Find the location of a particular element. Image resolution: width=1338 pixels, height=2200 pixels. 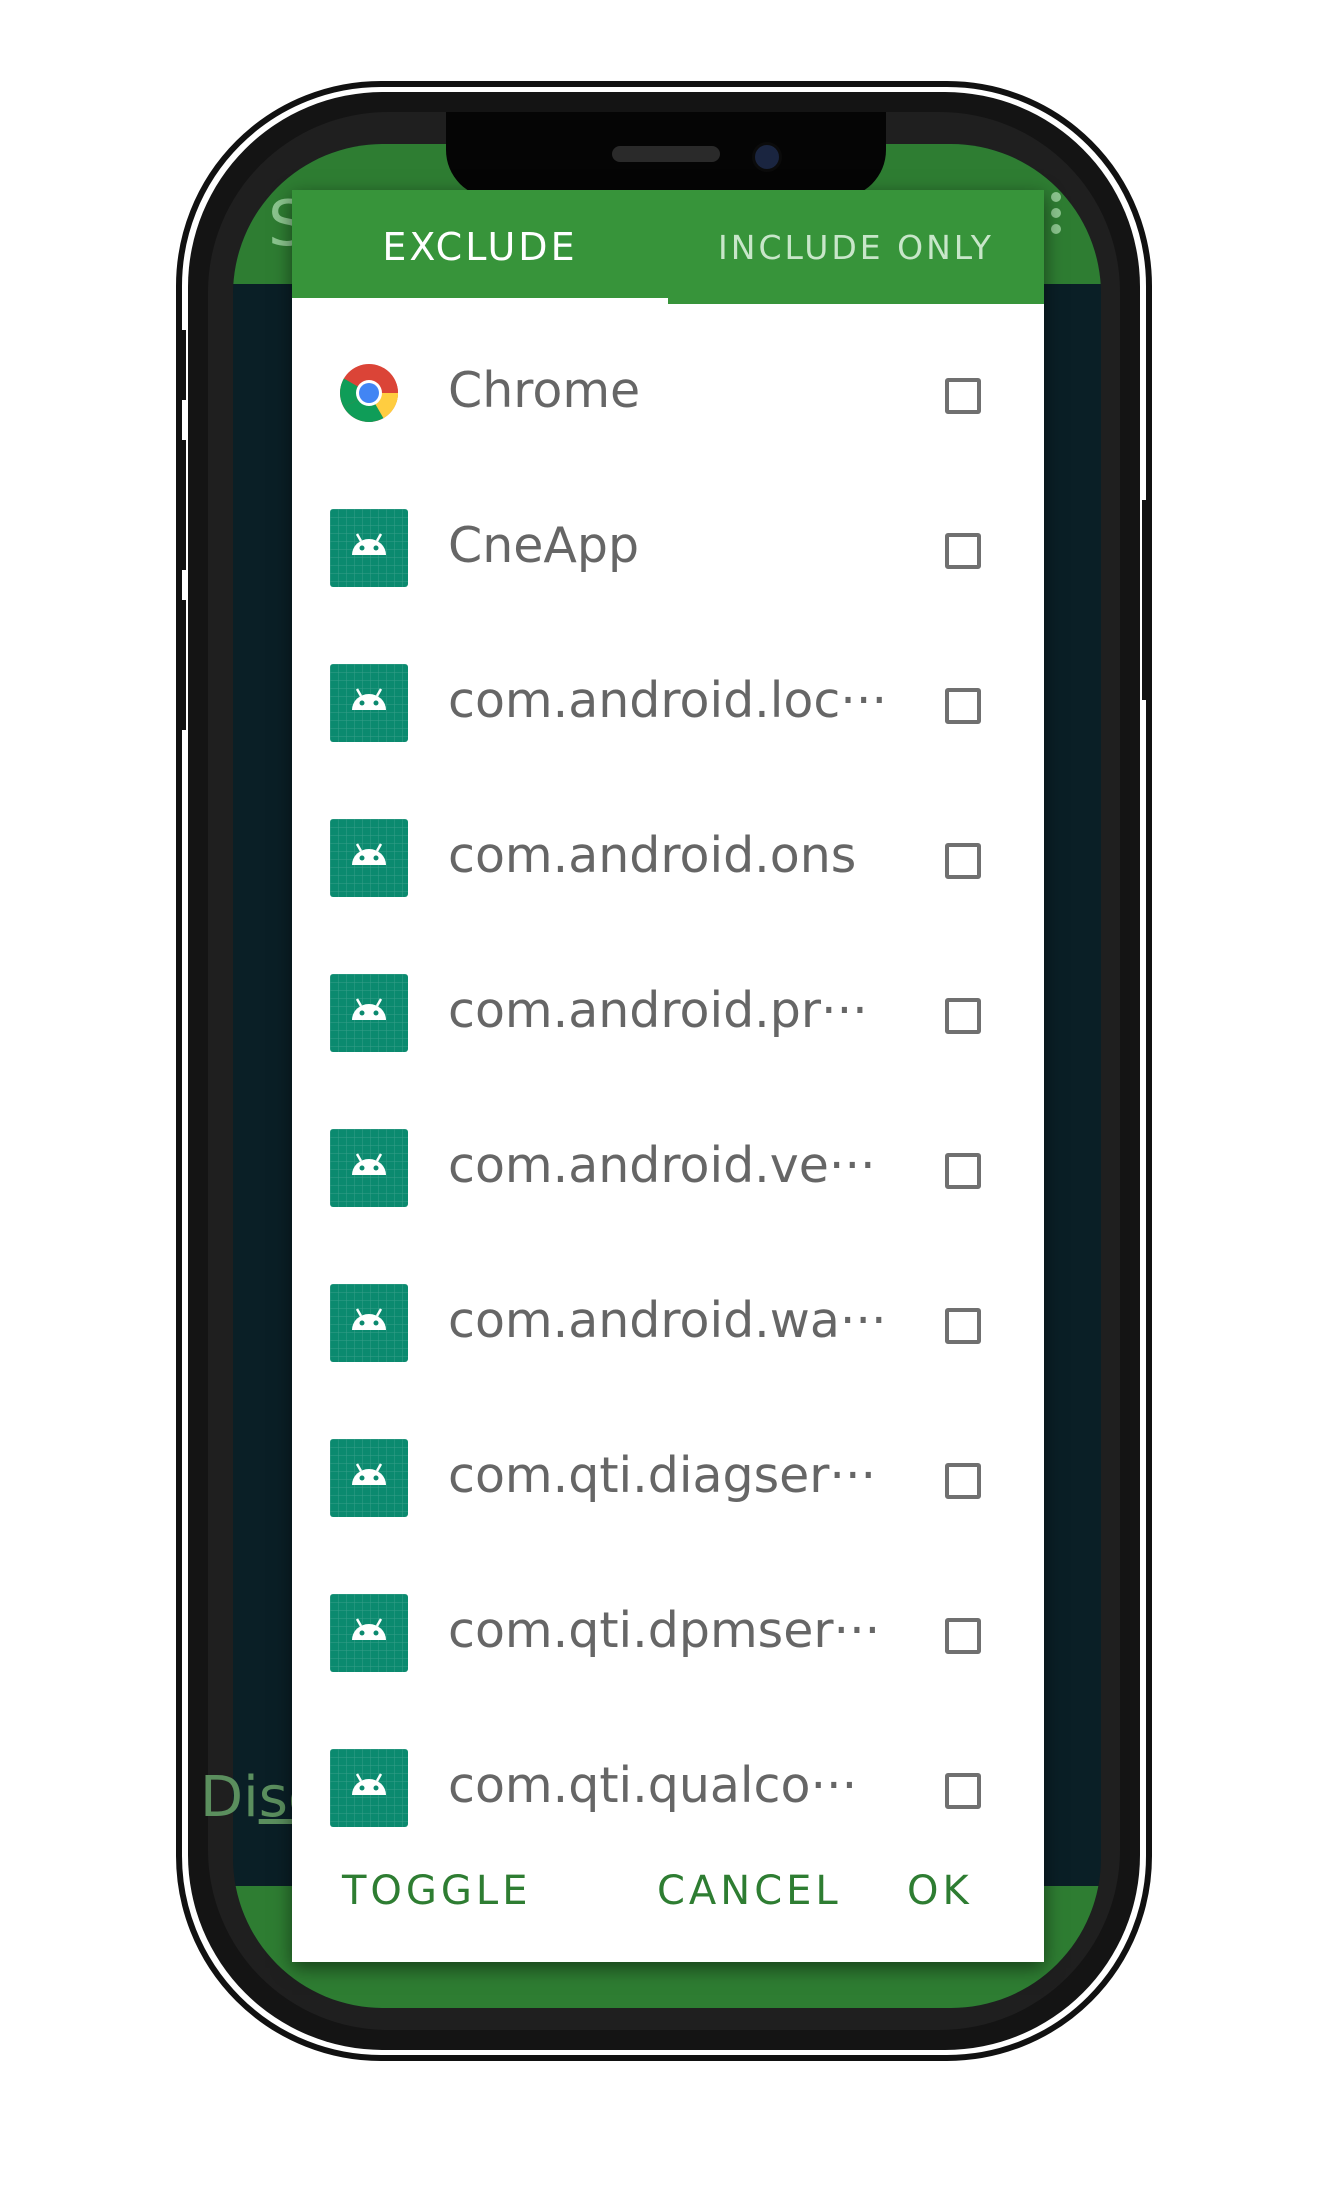

list-item: com.android.wa··· is located at coordinates (668, 1311).